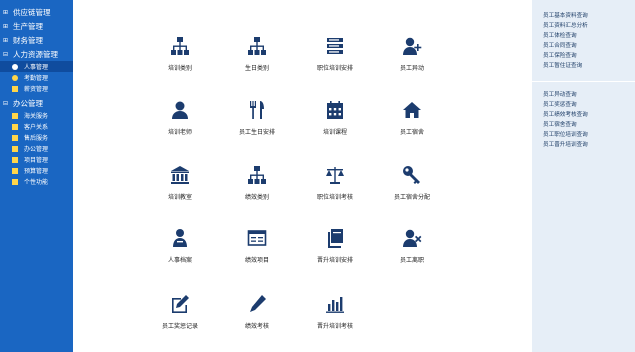 The image size is (635, 352). I want to click on tile-position-training-exam: 职位培训考核, so click(335, 183).